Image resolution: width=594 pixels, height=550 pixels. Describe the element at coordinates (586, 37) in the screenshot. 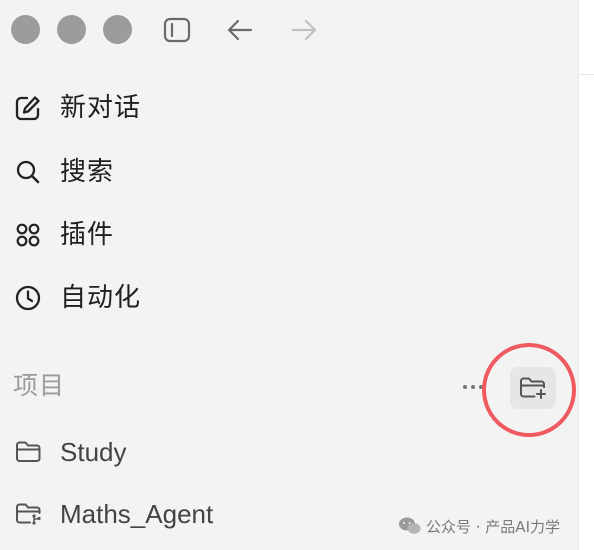

I see `main-pane-header` at that location.